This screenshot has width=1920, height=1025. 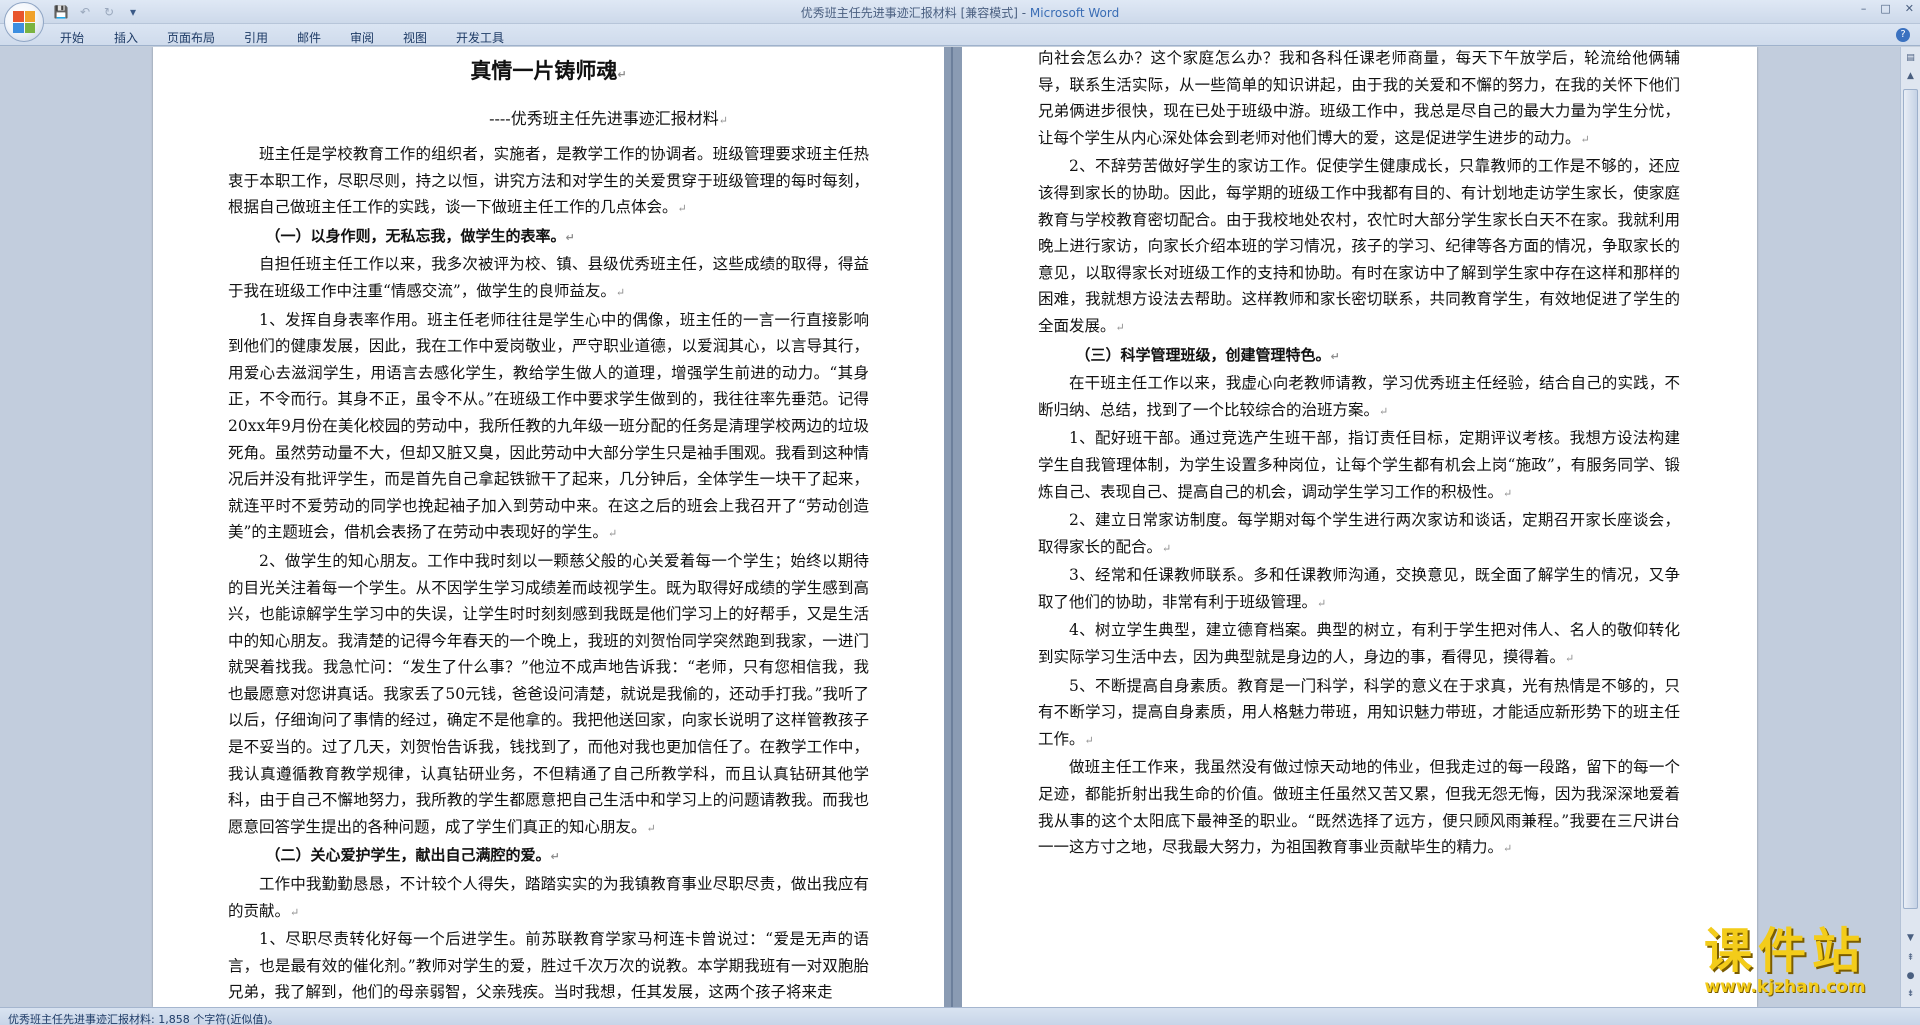 What do you see at coordinates (1910, 976) in the screenshot?
I see `select-browse-object-icon: ●` at bounding box center [1910, 976].